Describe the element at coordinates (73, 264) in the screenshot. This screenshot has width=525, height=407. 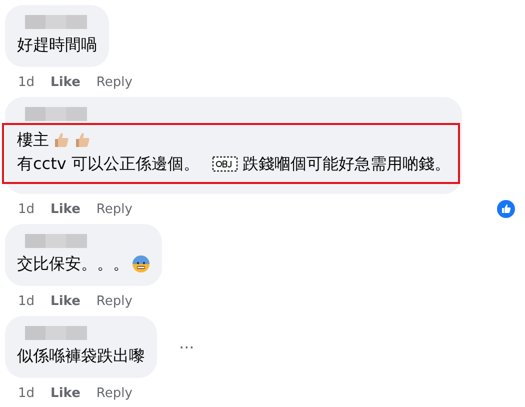
I see `comment-text: 交比保安。。。` at that location.